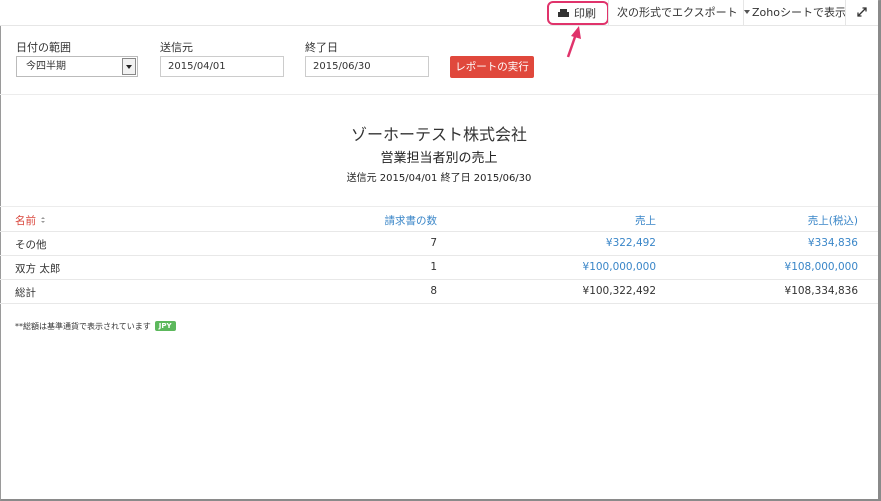  I want to click on total-sales: ¥100,322,492, so click(619, 291).